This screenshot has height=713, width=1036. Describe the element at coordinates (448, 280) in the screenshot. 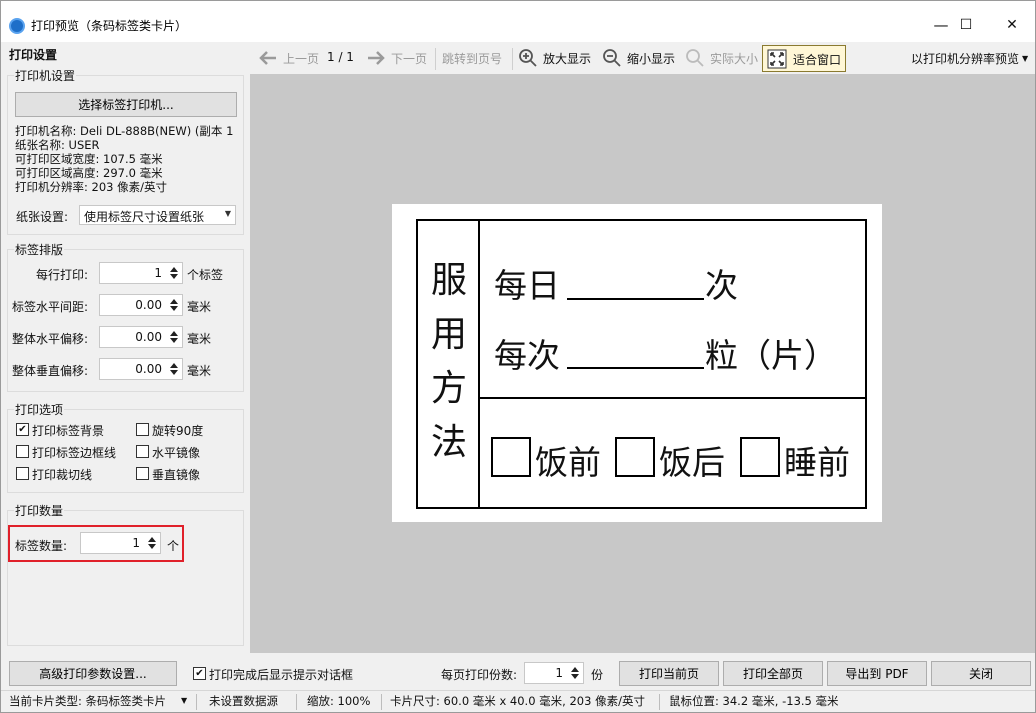

I see `label-vertical-char: 服` at that location.